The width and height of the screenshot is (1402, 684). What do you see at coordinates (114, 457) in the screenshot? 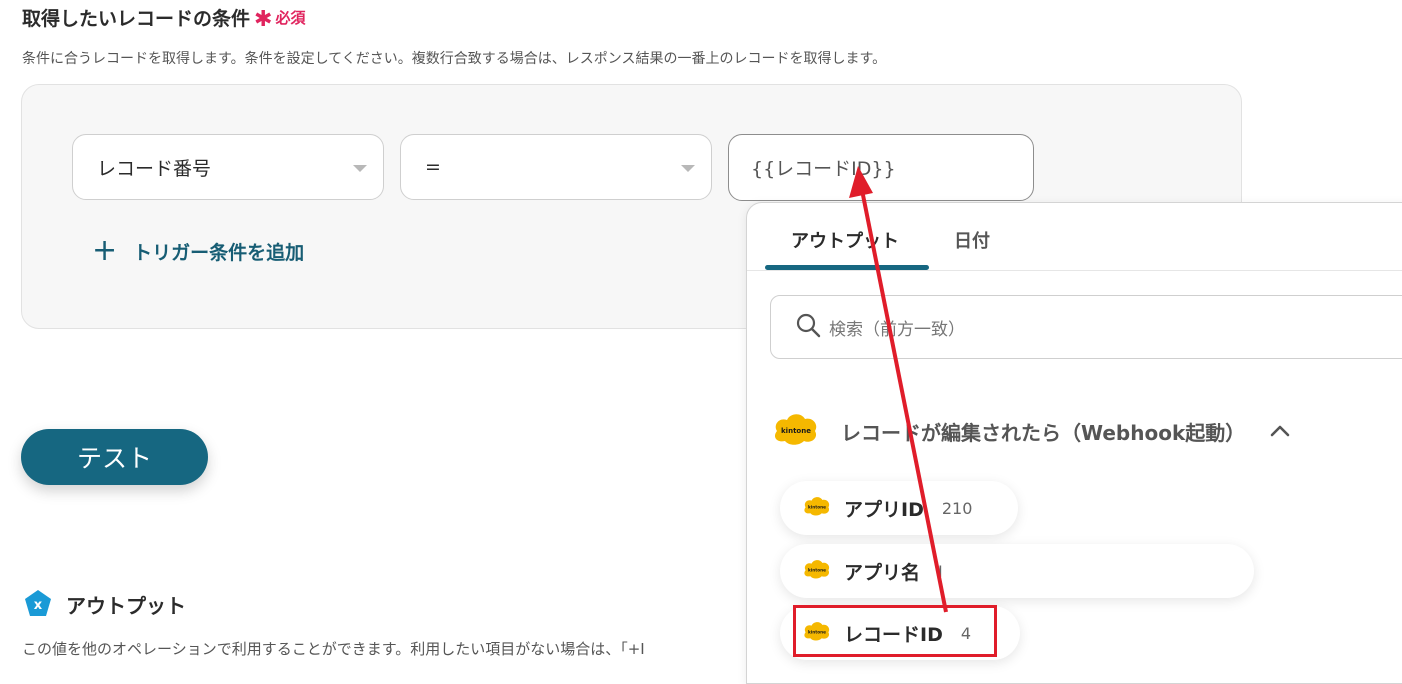
I see `test-button: テスト` at bounding box center [114, 457].